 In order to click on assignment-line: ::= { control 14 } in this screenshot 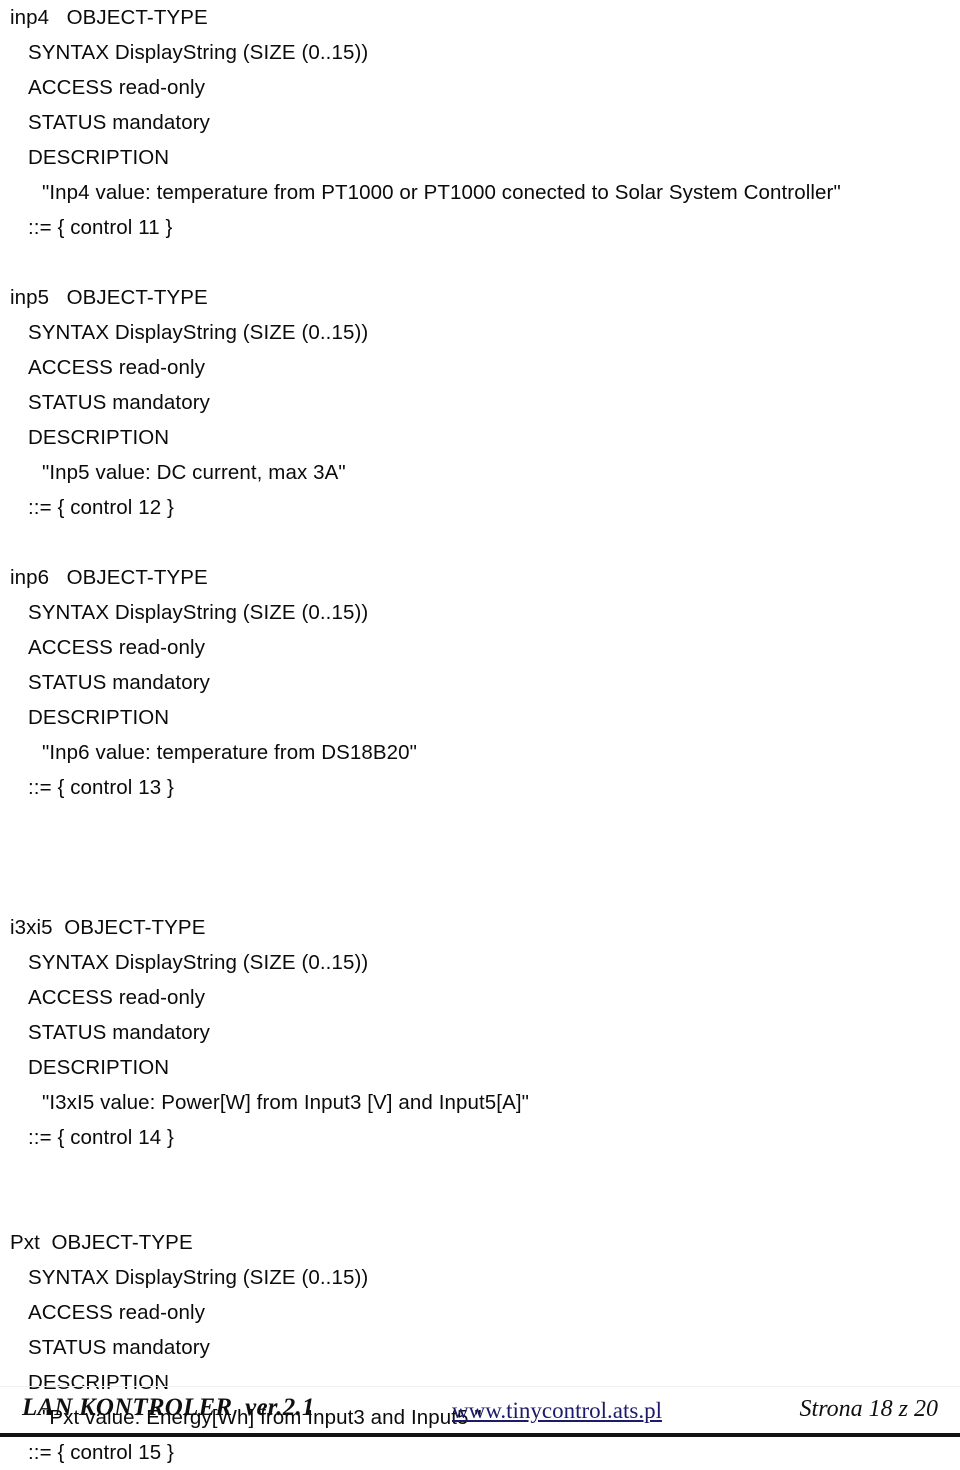, I will do `click(101, 1137)`.